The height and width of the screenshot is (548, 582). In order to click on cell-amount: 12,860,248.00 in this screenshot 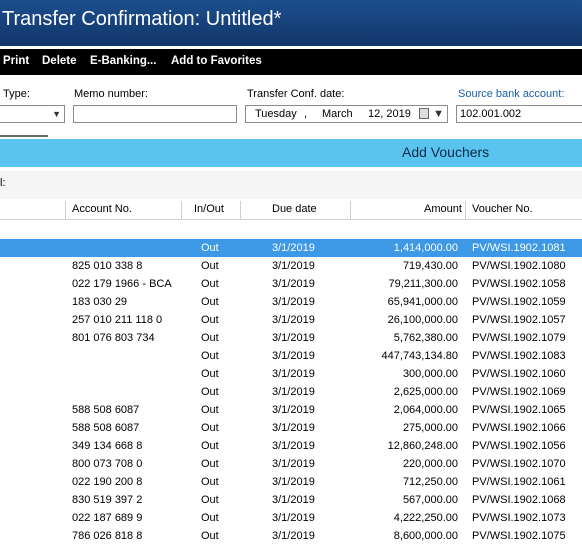, I will do `click(422, 446)`.